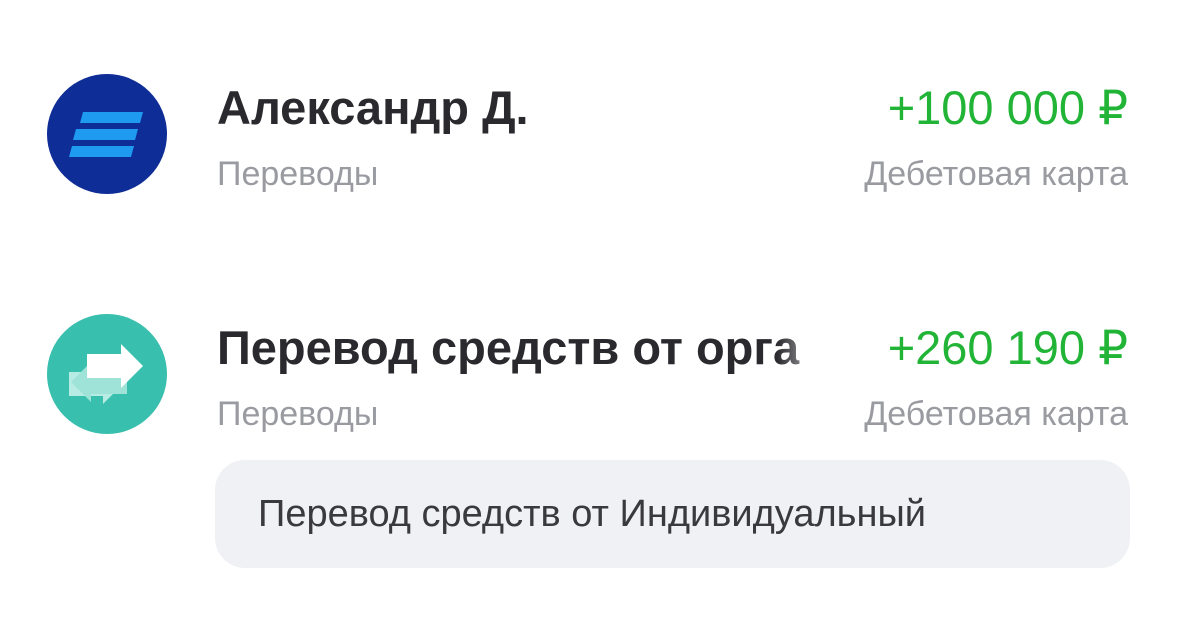  I want to click on transaction-title: Александр Д., so click(373, 107).